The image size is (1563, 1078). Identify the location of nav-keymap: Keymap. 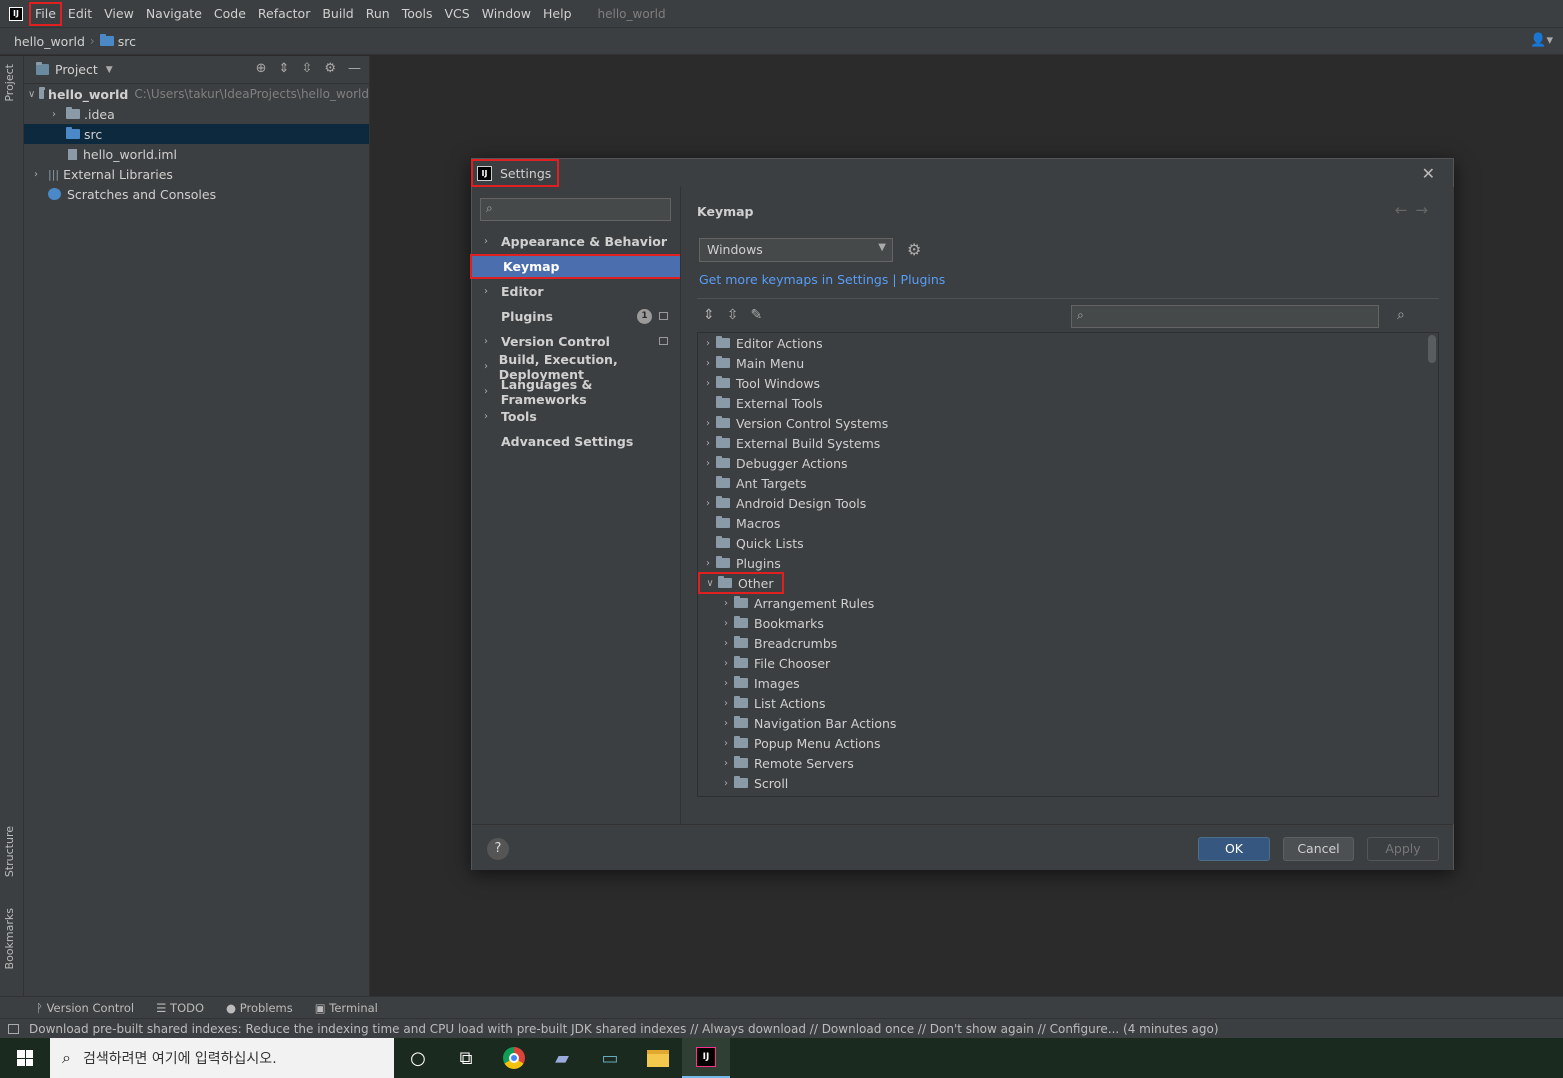
(576, 266).